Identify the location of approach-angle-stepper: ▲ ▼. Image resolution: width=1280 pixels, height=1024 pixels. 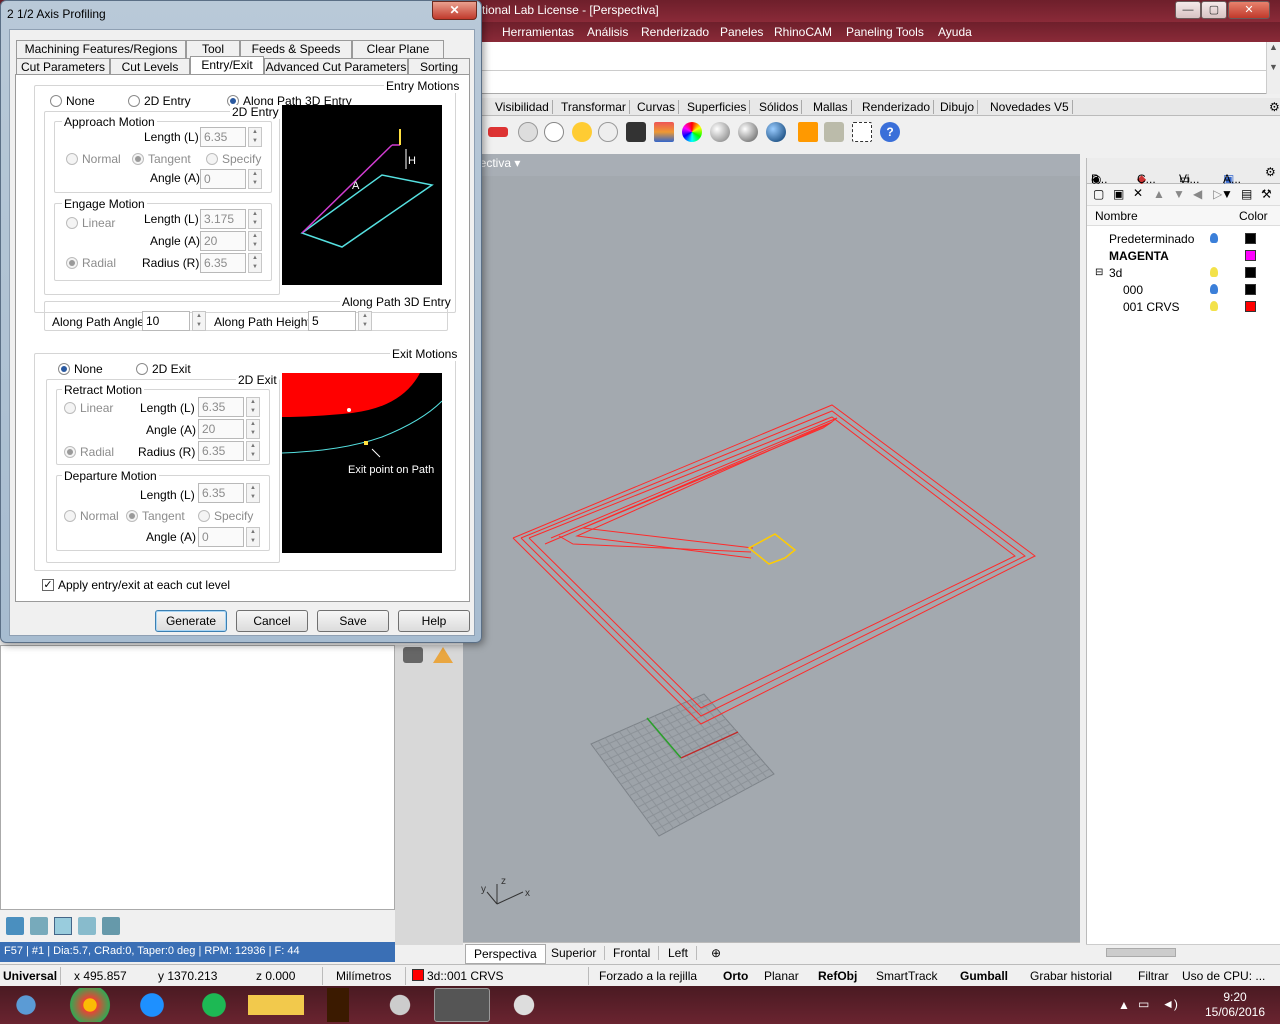
(255, 179).